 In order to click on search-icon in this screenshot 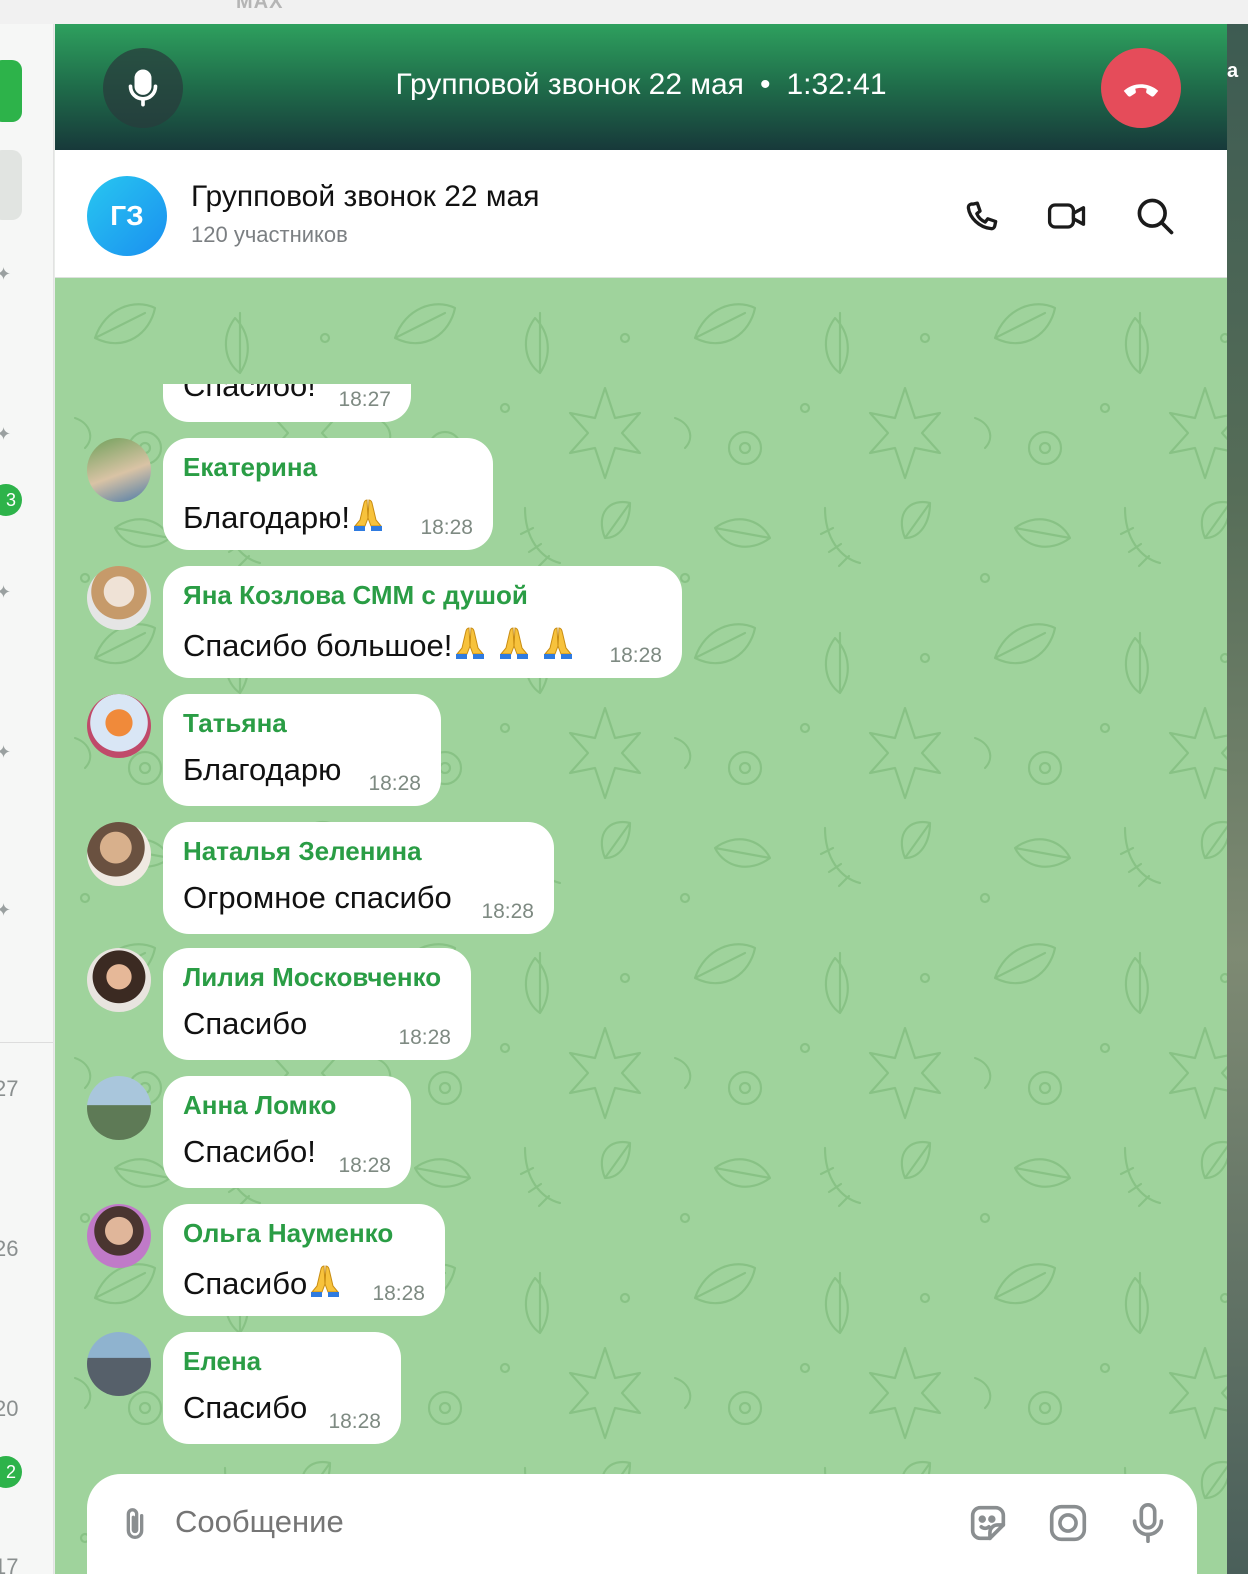, I will do `click(1155, 216)`.